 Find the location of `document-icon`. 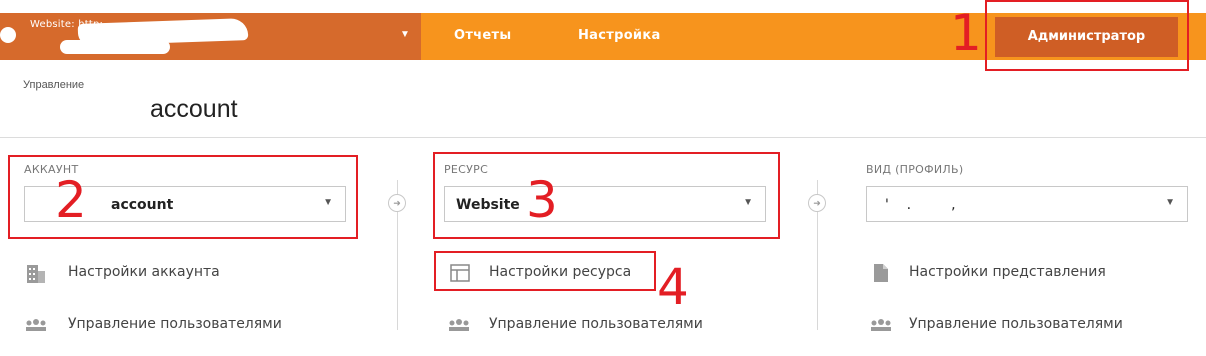

document-icon is located at coordinates (881, 273).